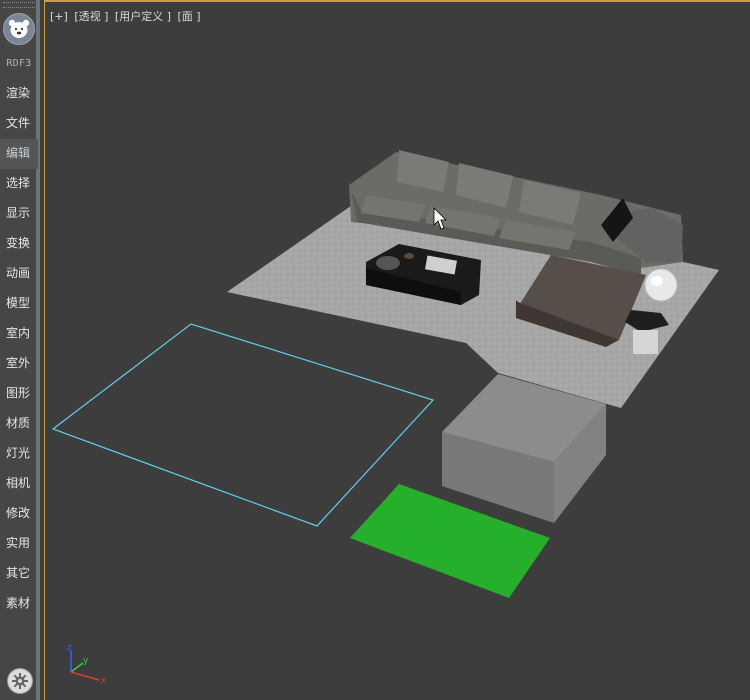 Image resolution: width=750 pixels, height=700 pixels. Describe the element at coordinates (19, 184) in the screenshot. I see `menu-item-select: 选择` at that location.